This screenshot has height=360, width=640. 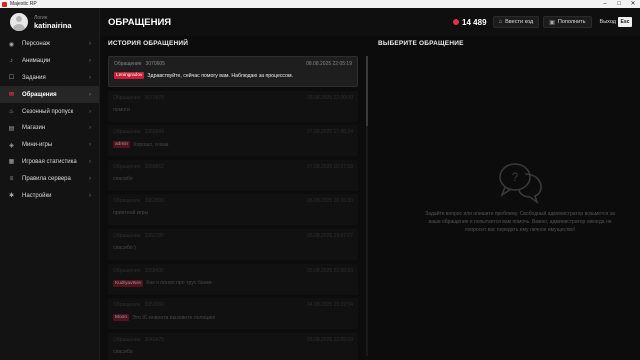 What do you see at coordinates (605, 4) in the screenshot?
I see `minimize-button: –` at bounding box center [605, 4].